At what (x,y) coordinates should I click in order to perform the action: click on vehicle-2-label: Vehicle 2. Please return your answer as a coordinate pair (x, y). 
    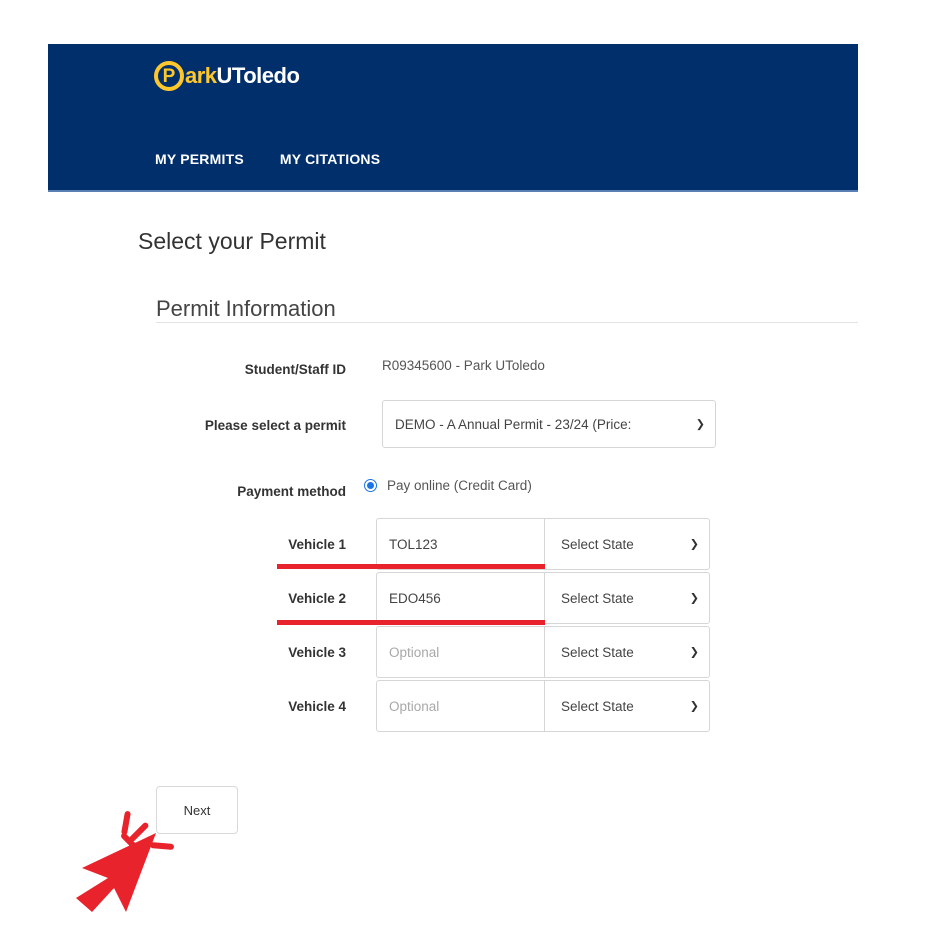
    Looking at the image, I should click on (317, 598).